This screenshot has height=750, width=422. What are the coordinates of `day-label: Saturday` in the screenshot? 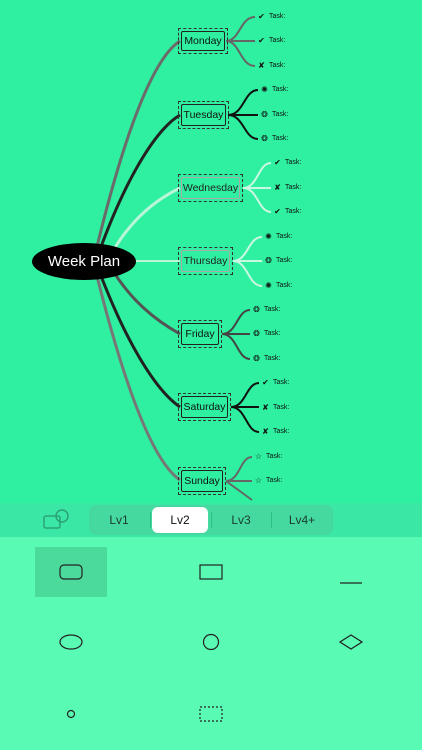 It's located at (204, 407).